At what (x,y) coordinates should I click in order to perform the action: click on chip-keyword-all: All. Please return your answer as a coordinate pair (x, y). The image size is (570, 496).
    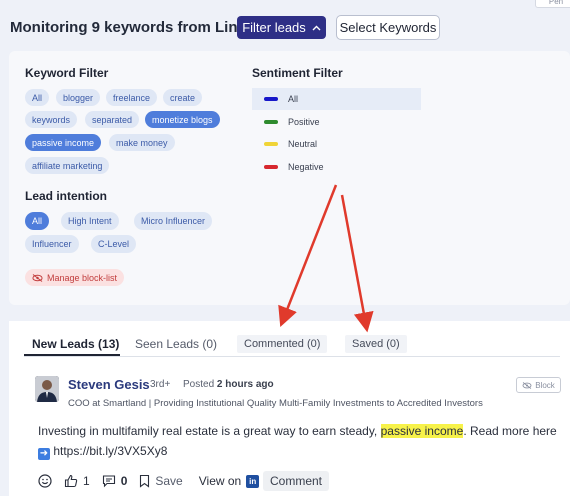
    Looking at the image, I should click on (37, 97).